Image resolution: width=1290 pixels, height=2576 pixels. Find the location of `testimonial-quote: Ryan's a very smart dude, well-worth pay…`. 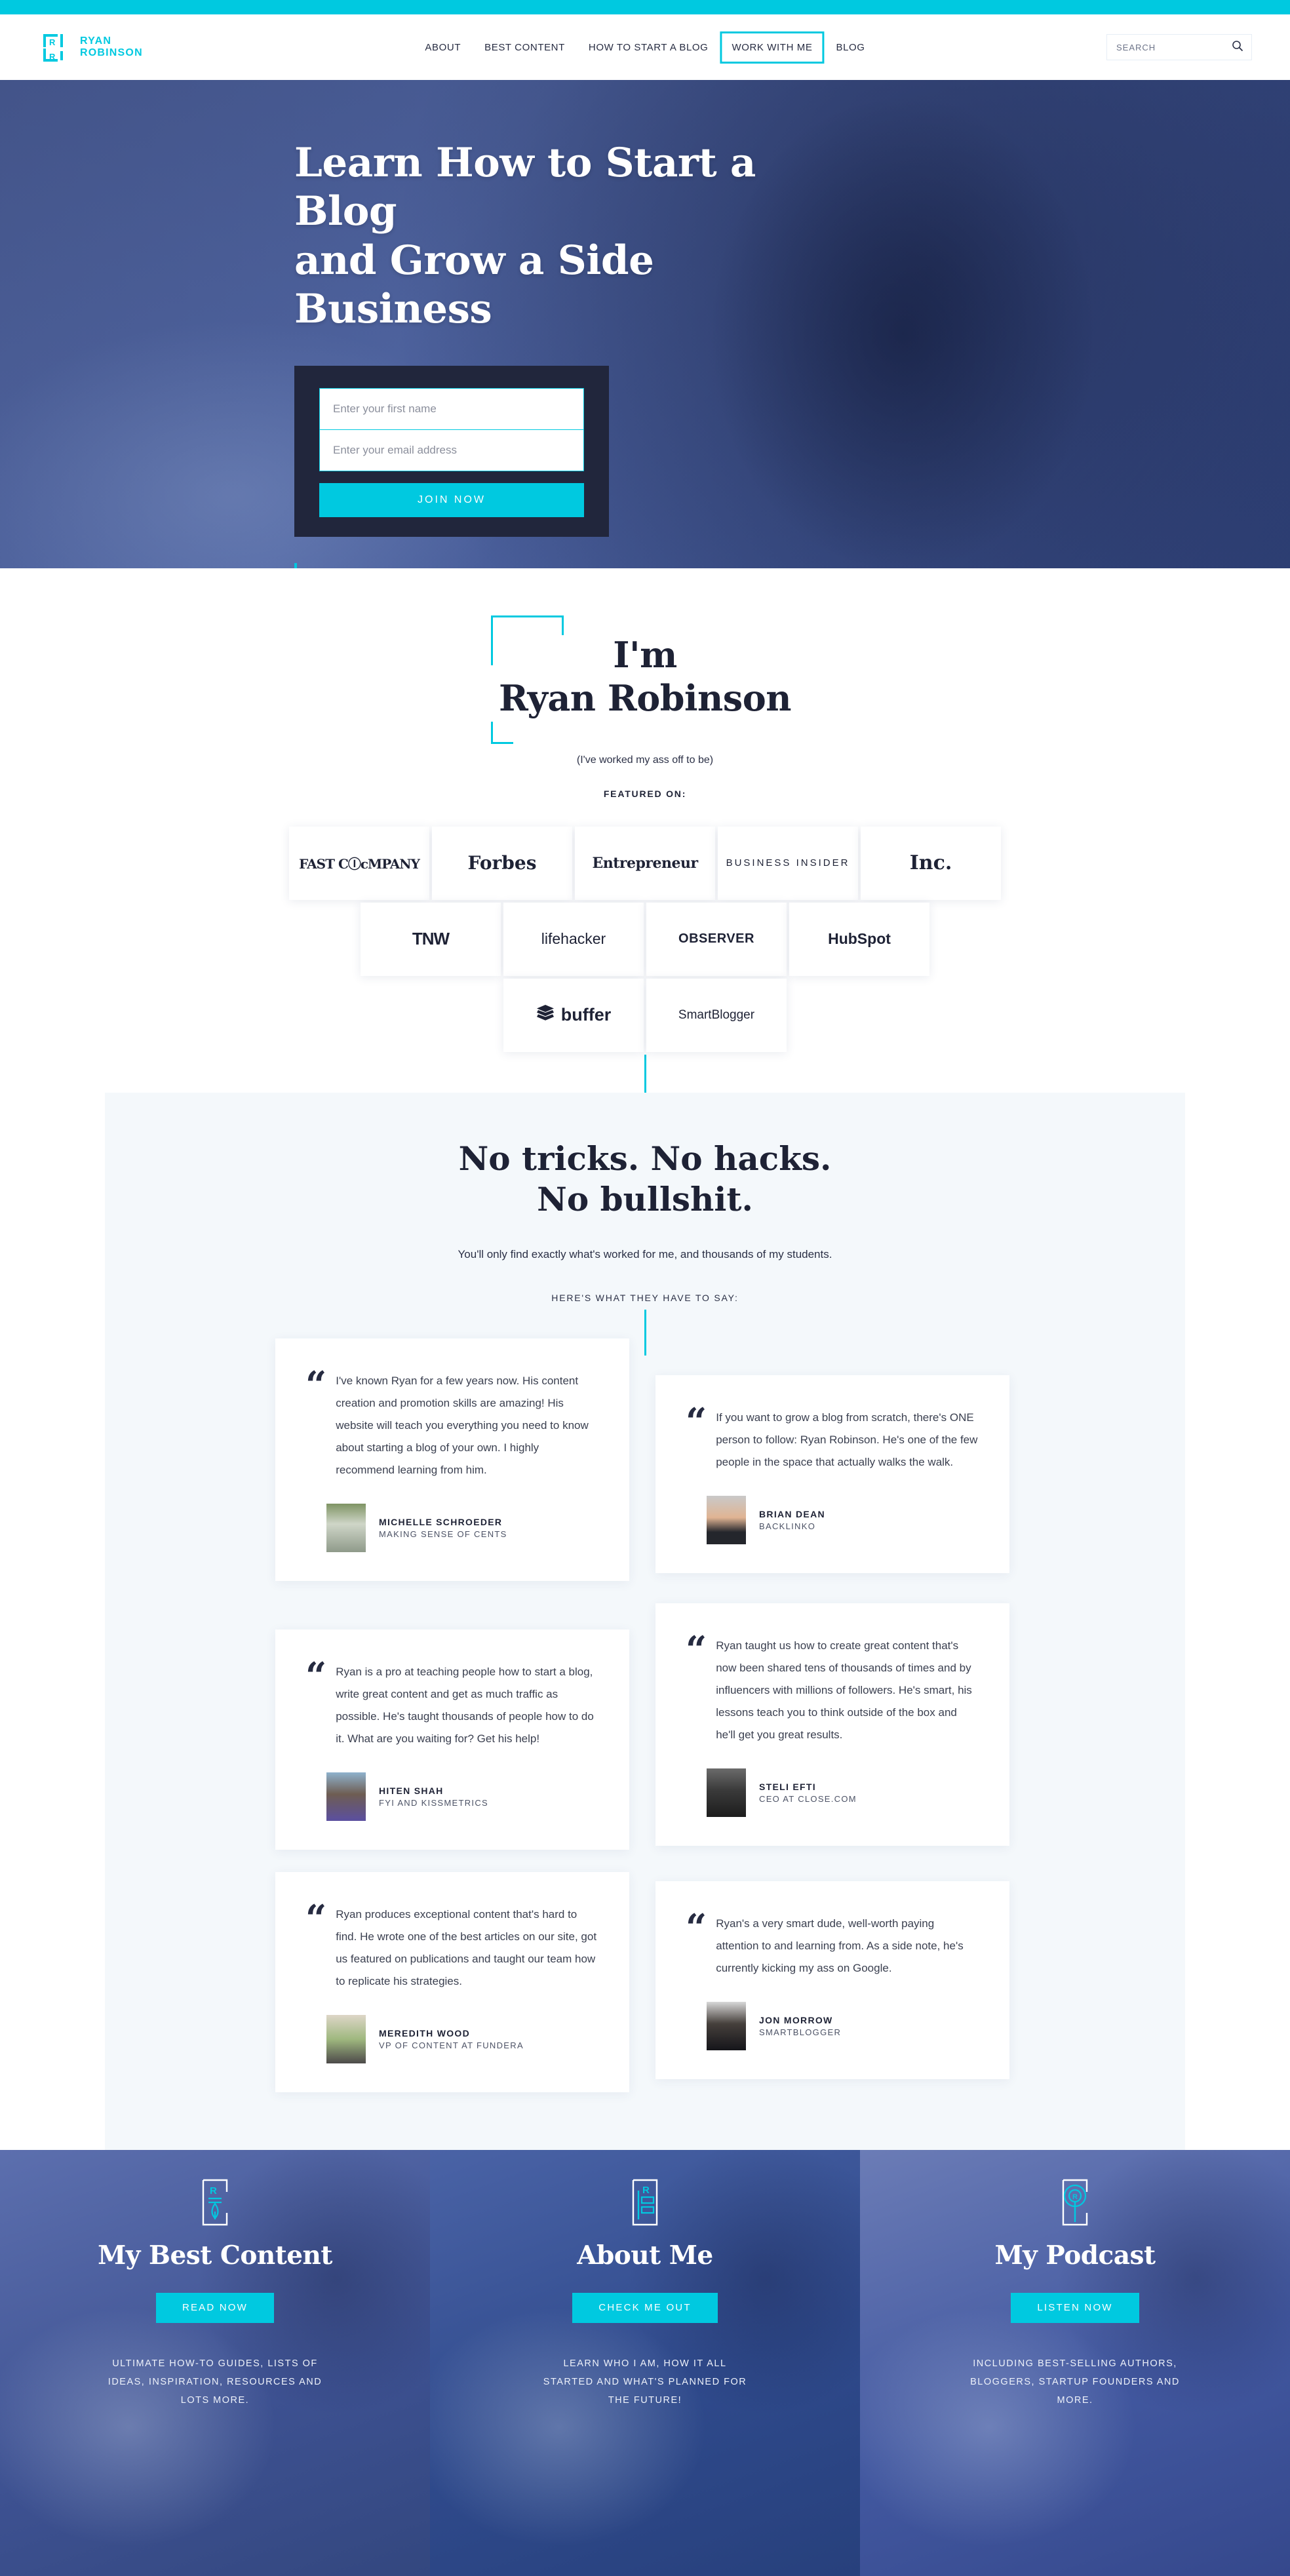

testimonial-quote: Ryan's a very smart dude, well-worth pay… is located at coordinates (840, 1945).